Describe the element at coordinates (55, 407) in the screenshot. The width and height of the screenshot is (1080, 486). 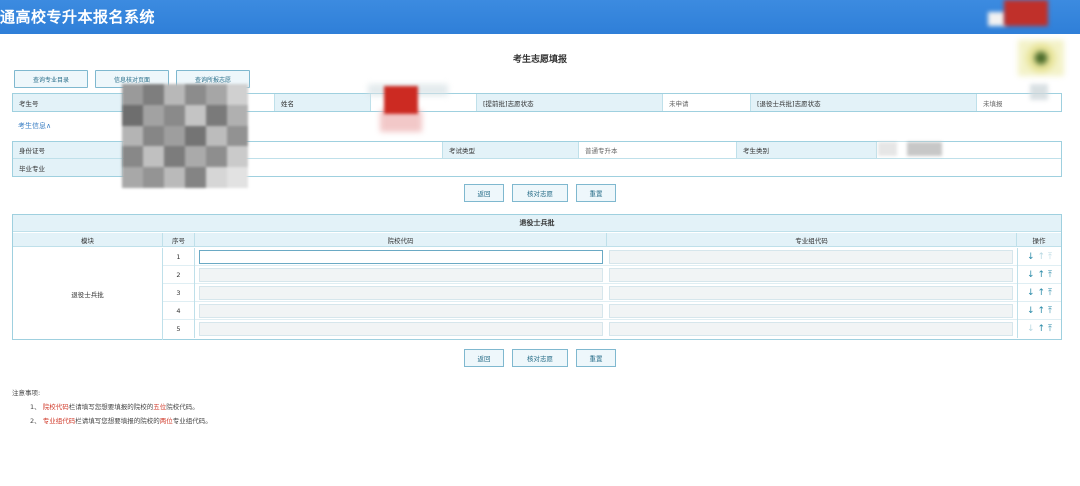
I see `note-keyword: 院校代码` at that location.